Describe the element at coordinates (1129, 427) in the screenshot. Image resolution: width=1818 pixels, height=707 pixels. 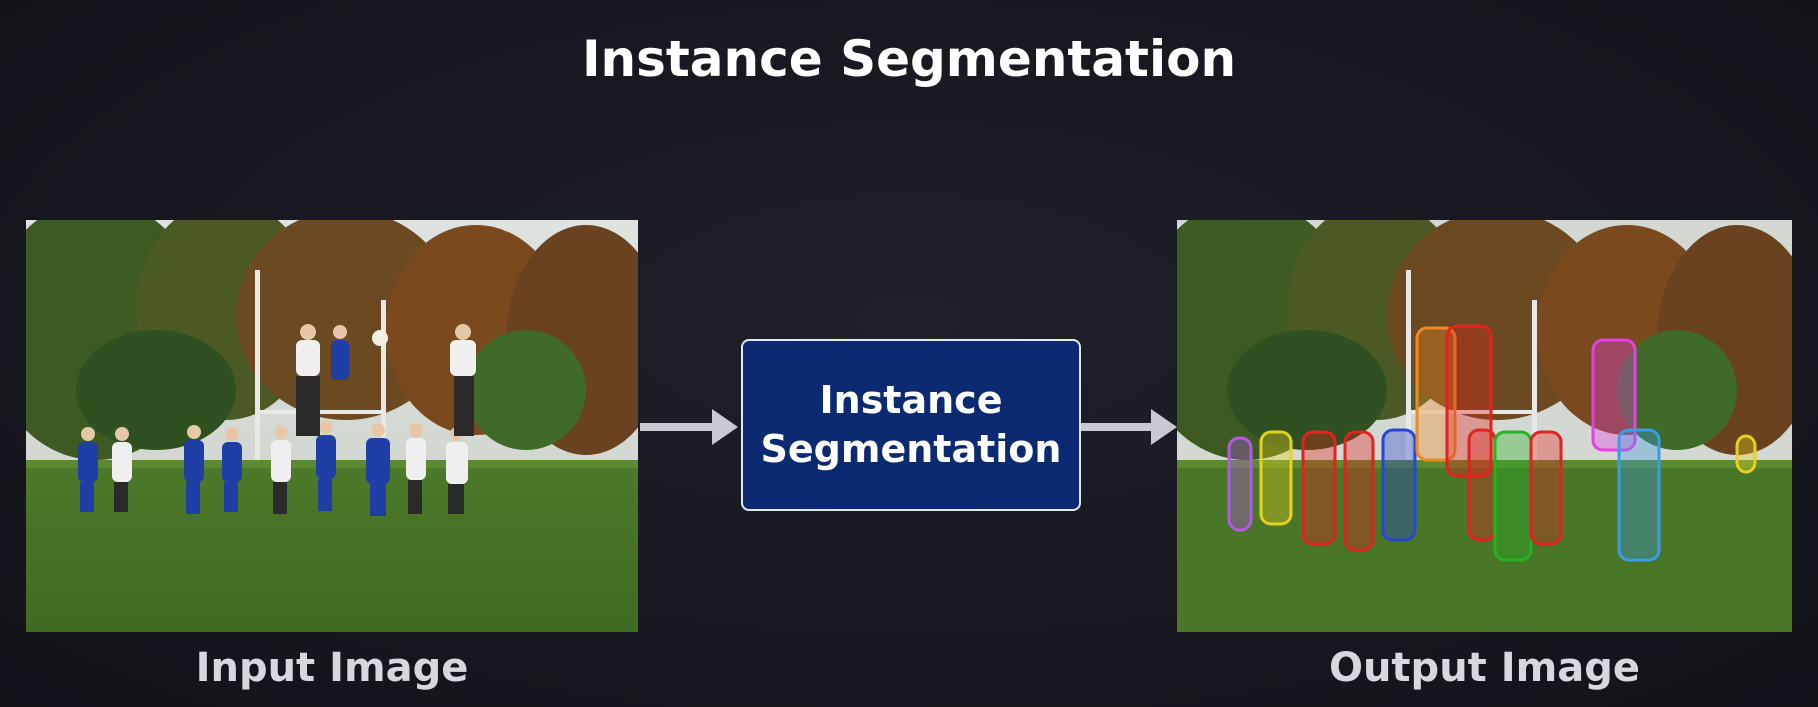
I see `output-arrow-icon` at that location.